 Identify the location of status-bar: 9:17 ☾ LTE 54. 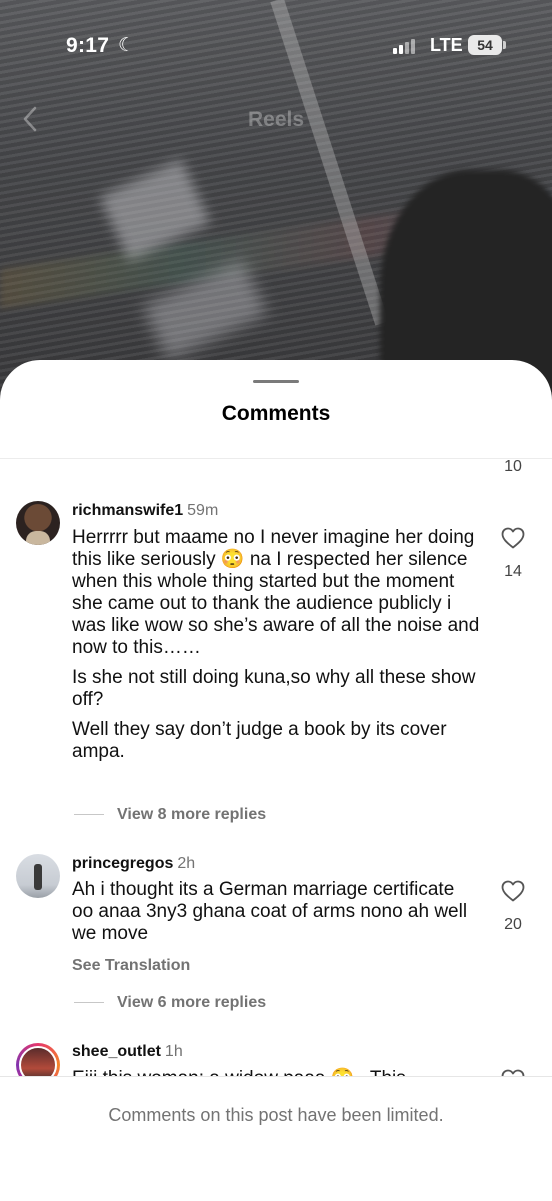
(276, 45).